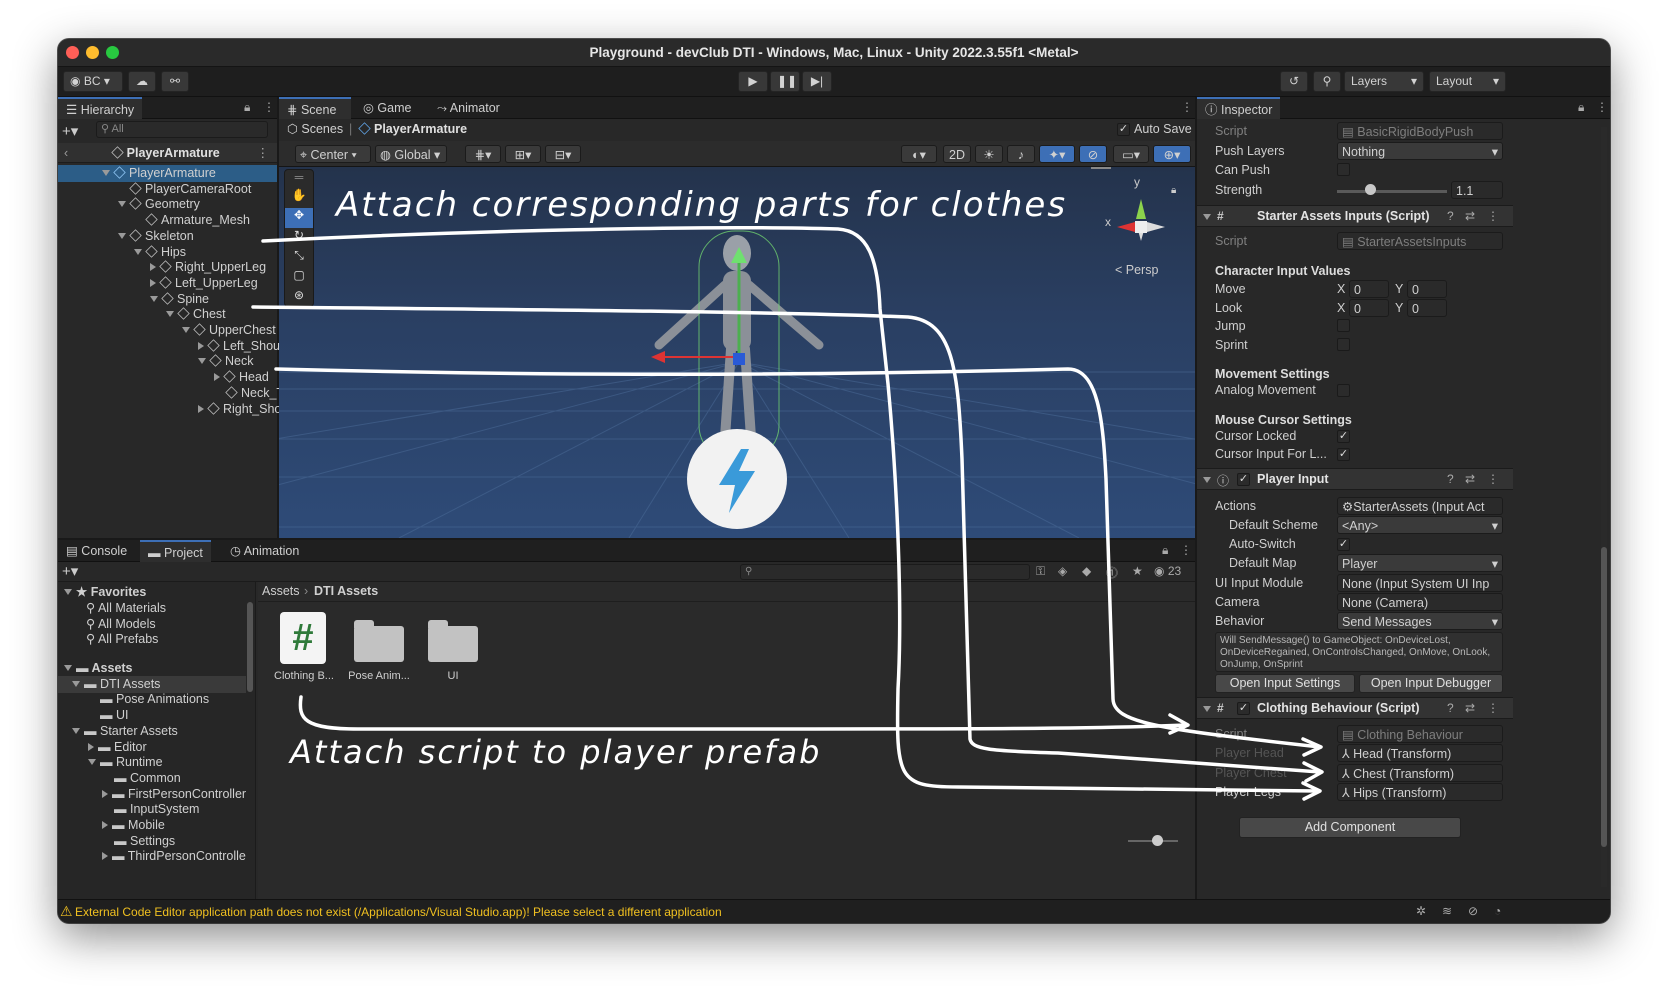 This screenshot has height=1001, width=1668. Describe the element at coordinates (1355, 708) in the screenshot. I see `clothing-behaviour-header: # ✓ Clothing Behaviour (Script) ? ⇄ ⋮` at that location.